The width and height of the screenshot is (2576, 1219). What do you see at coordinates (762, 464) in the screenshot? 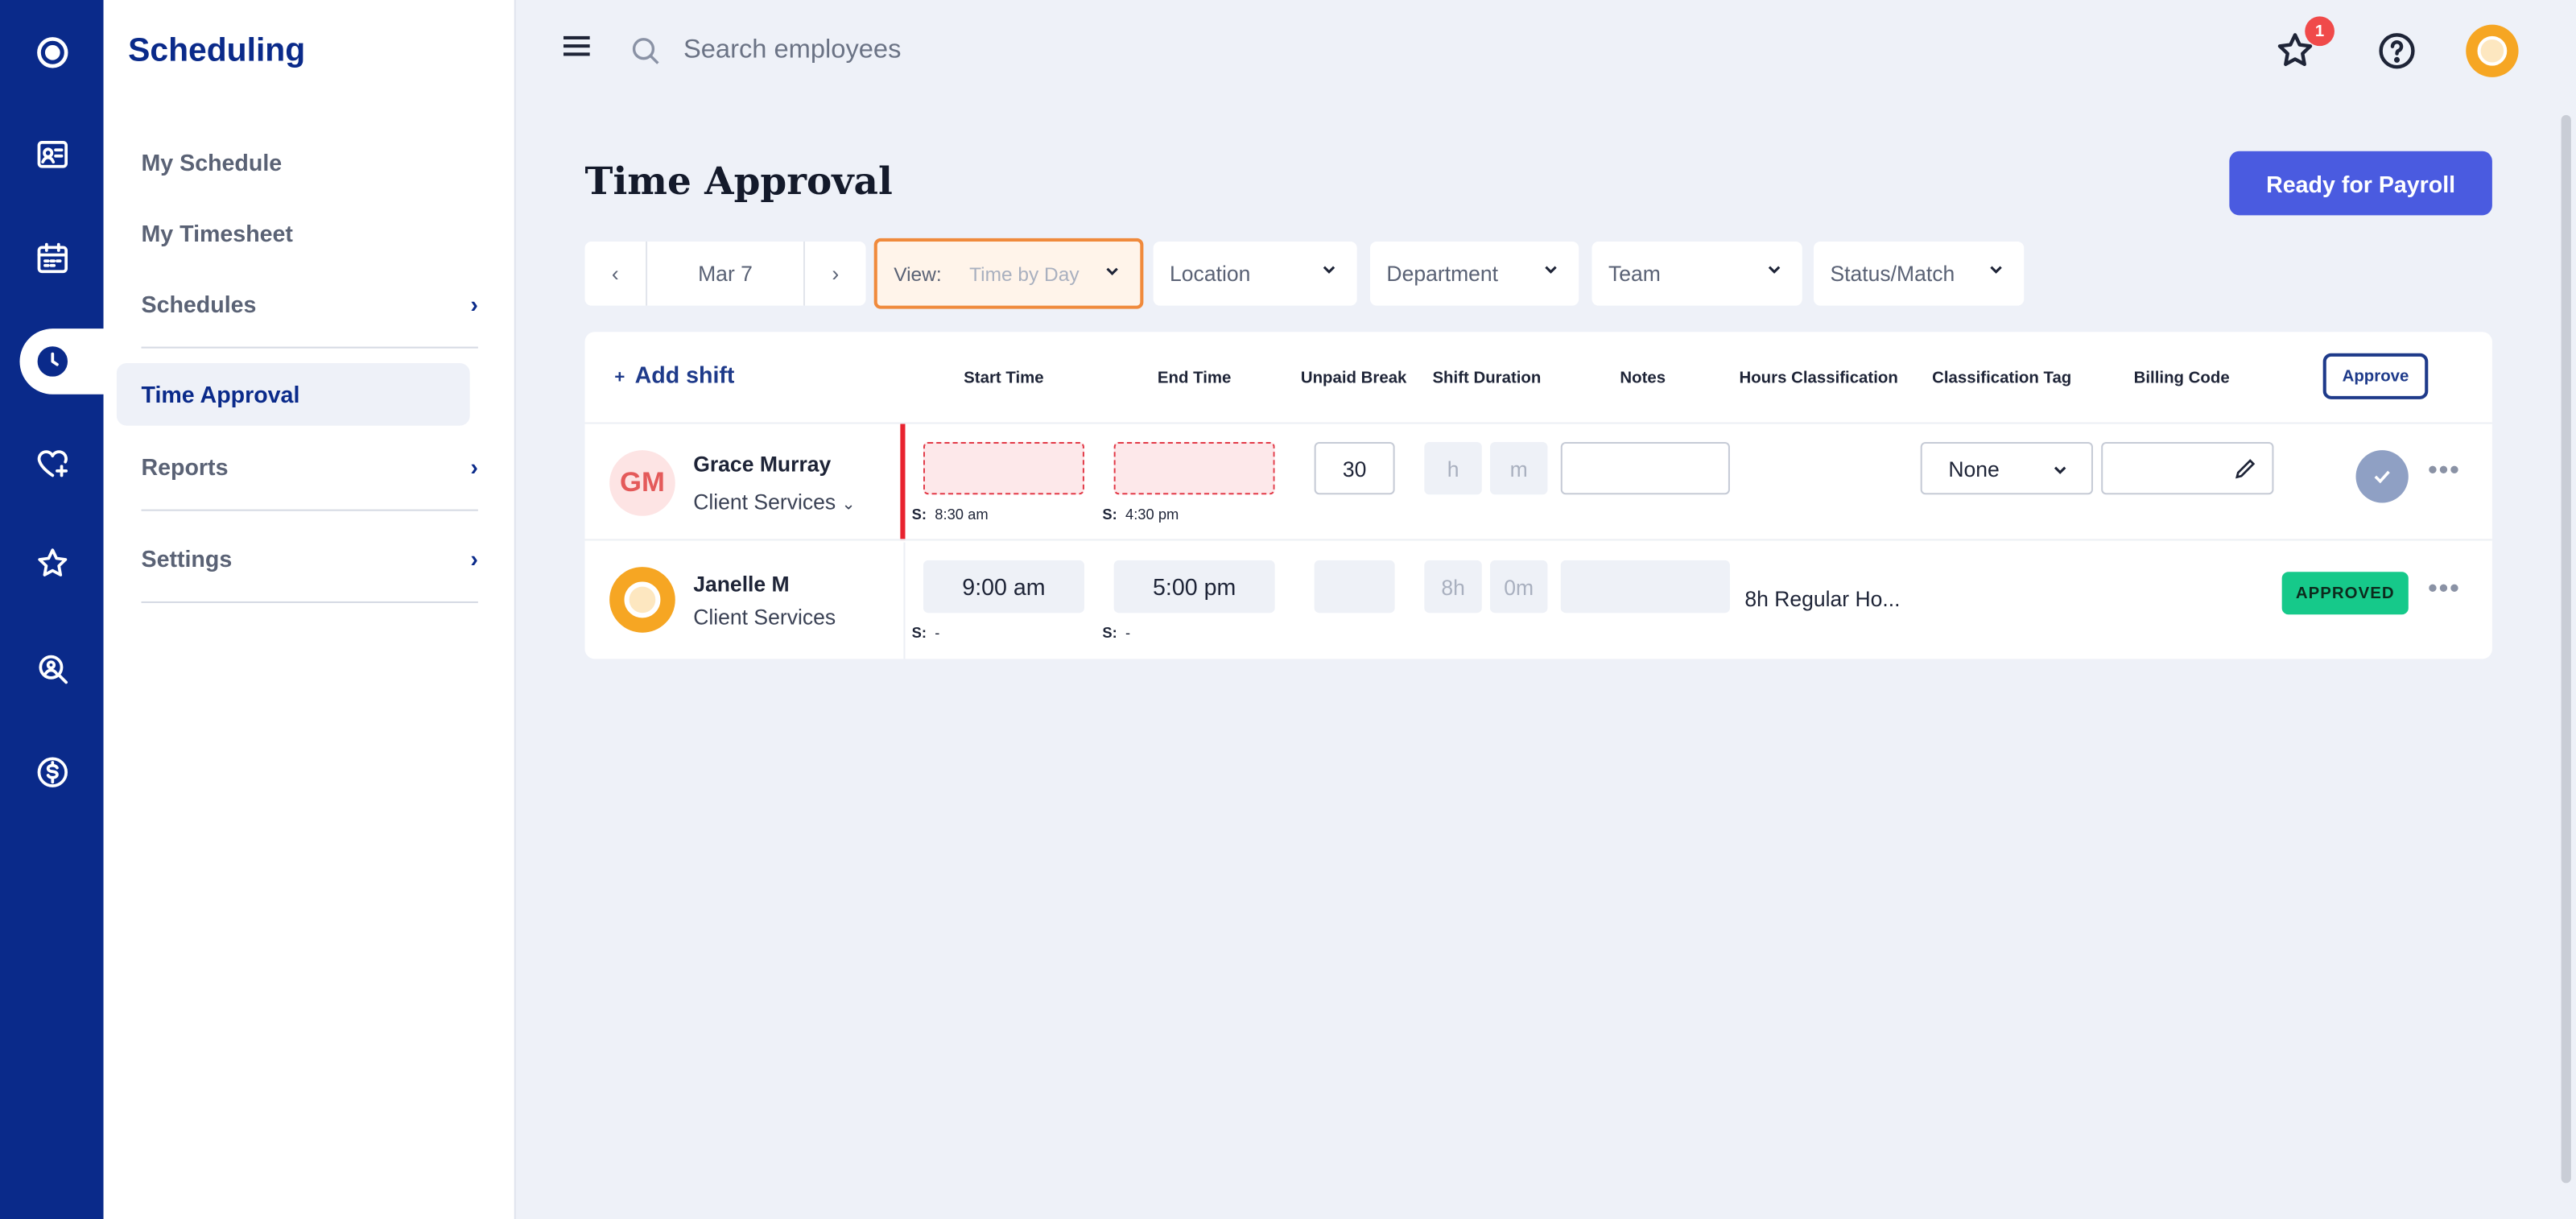
I see `employee-name: Grace Murray` at bounding box center [762, 464].